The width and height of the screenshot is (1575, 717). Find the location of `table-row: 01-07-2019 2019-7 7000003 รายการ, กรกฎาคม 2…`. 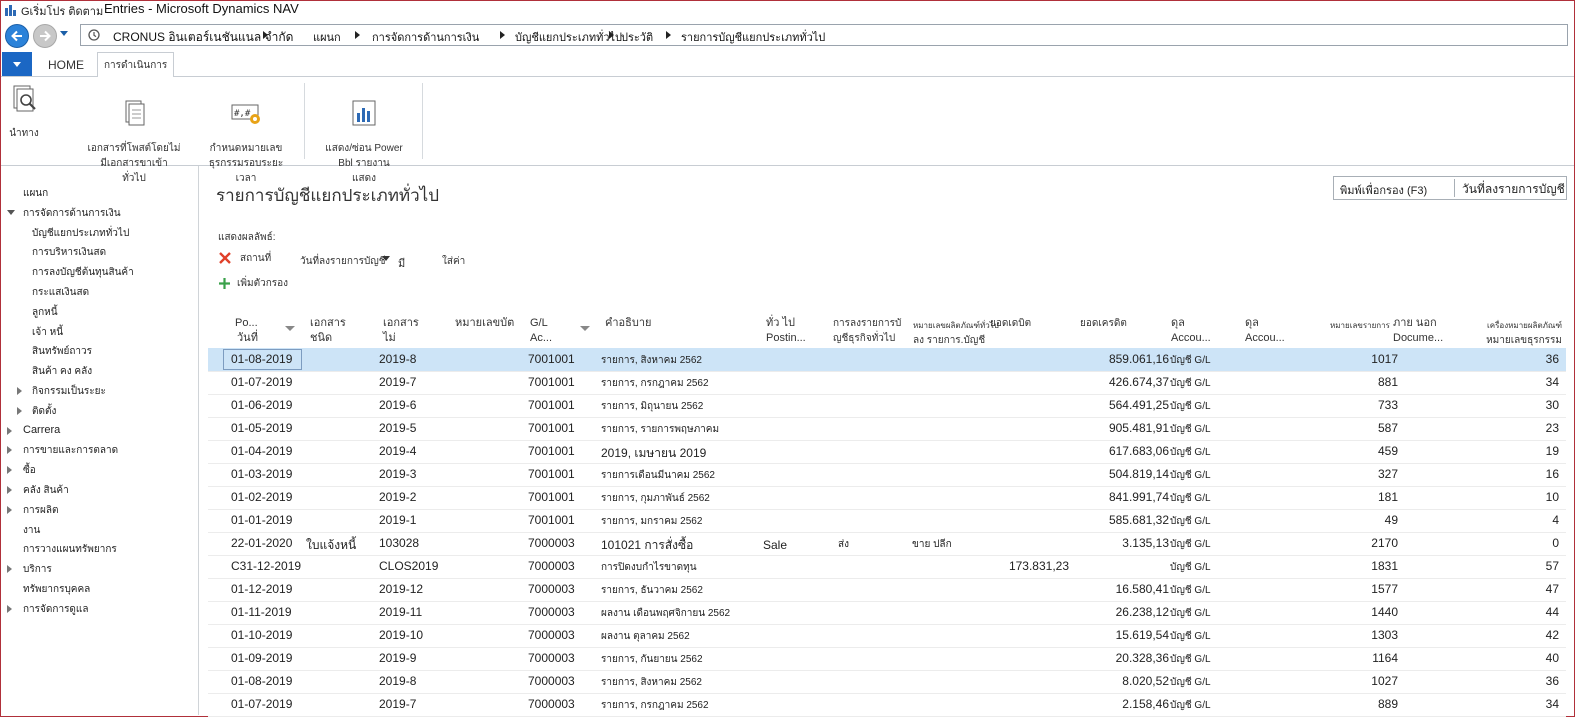

table-row: 01-07-2019 2019-7 7000003 รายการ, กรกฎาคม 2… is located at coordinates (887, 705).